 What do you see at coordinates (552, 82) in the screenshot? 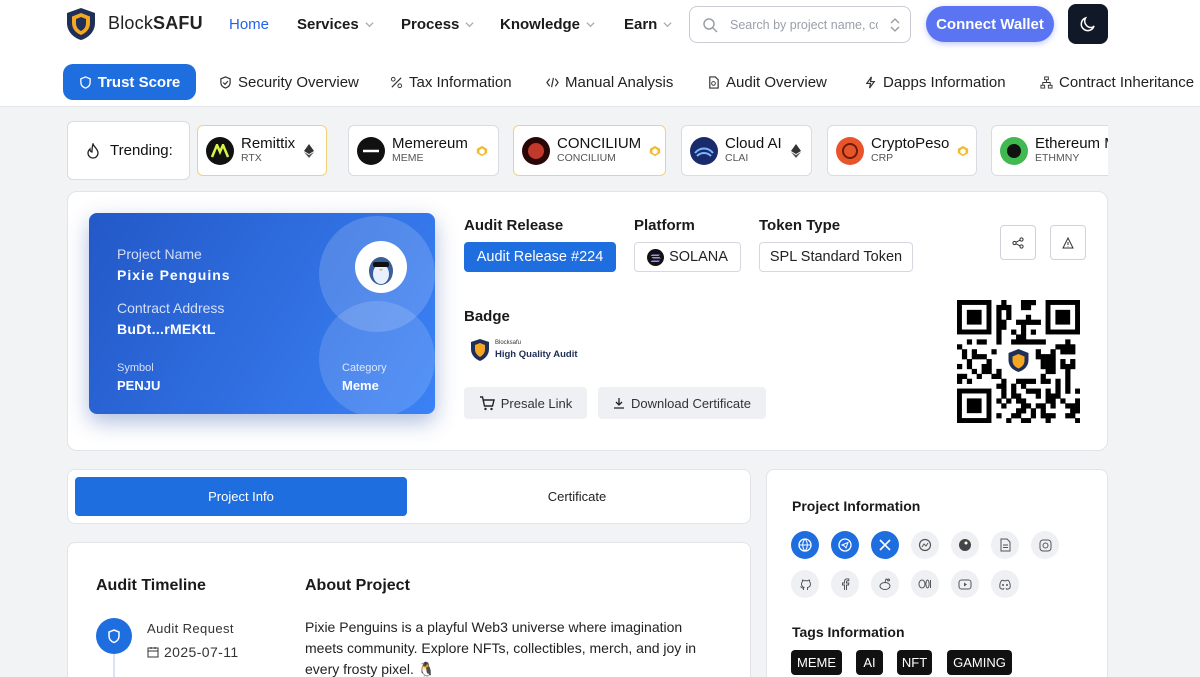
I see `code-icon` at bounding box center [552, 82].